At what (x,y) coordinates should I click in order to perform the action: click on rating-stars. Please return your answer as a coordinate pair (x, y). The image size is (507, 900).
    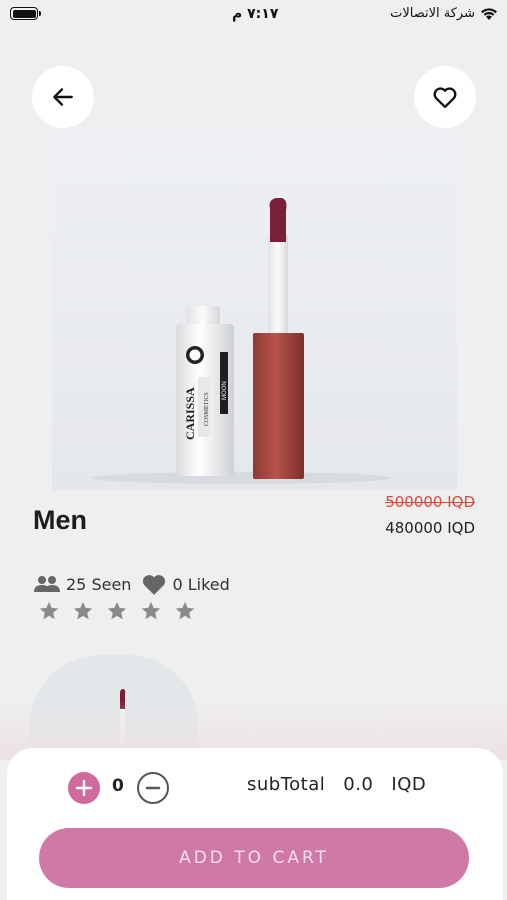
    Looking at the image, I should click on (117, 611).